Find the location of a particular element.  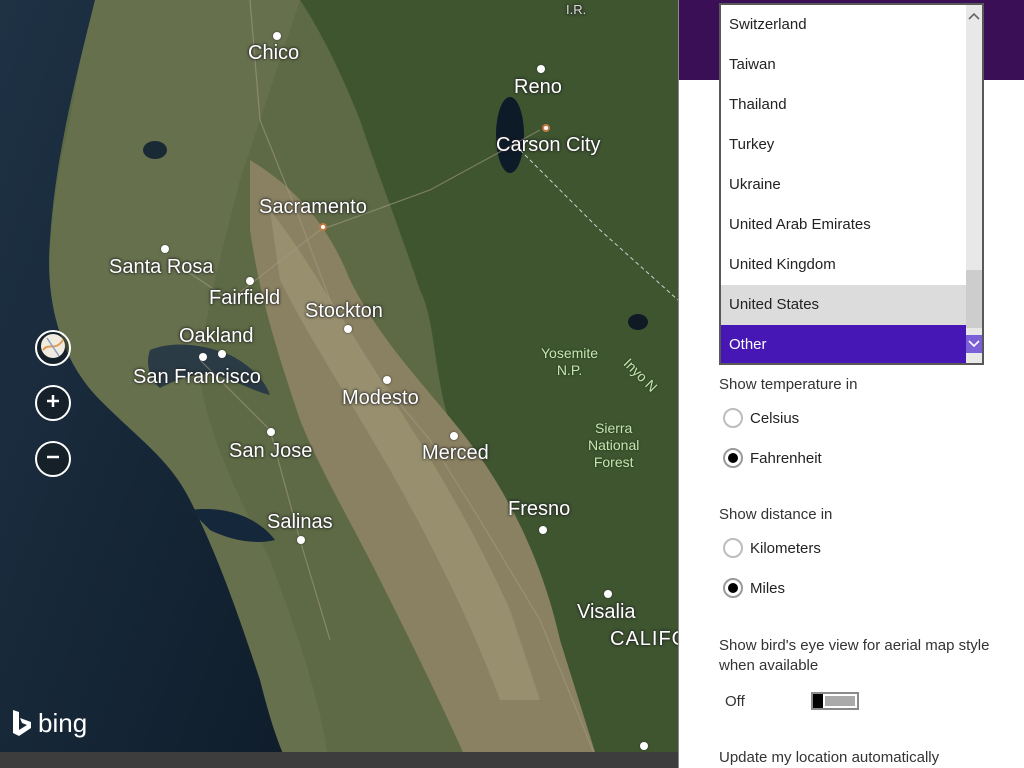

dropdown-item: Ukraine is located at coordinates (843, 185).